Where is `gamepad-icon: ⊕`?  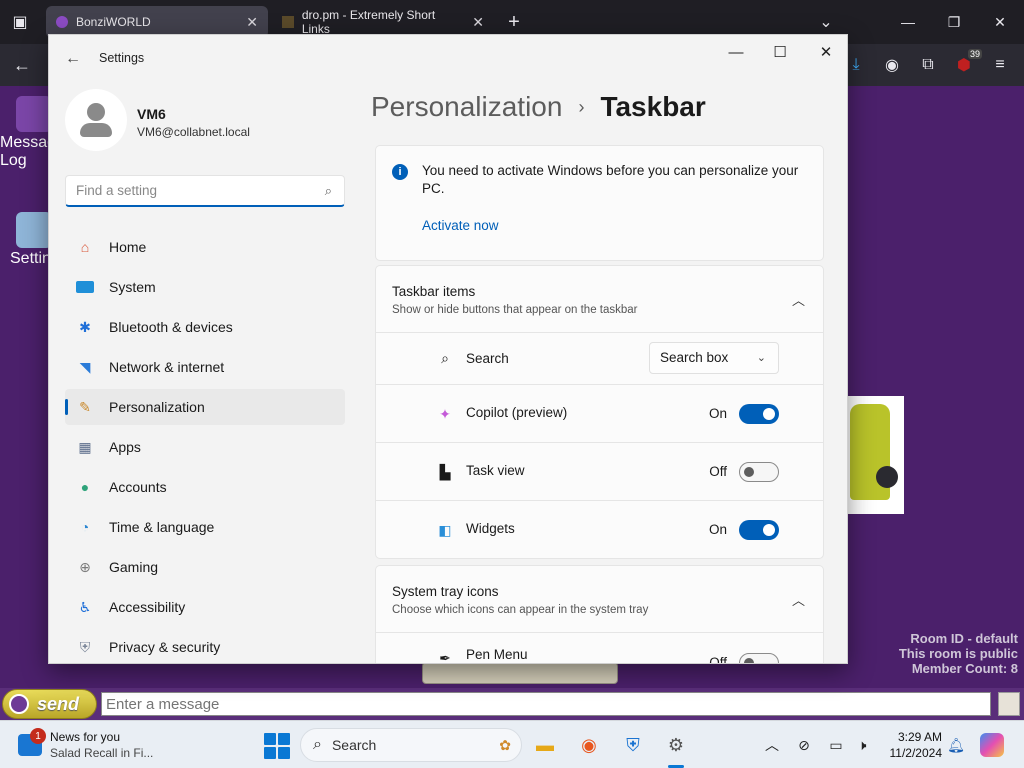 gamepad-icon: ⊕ is located at coordinates (85, 566).